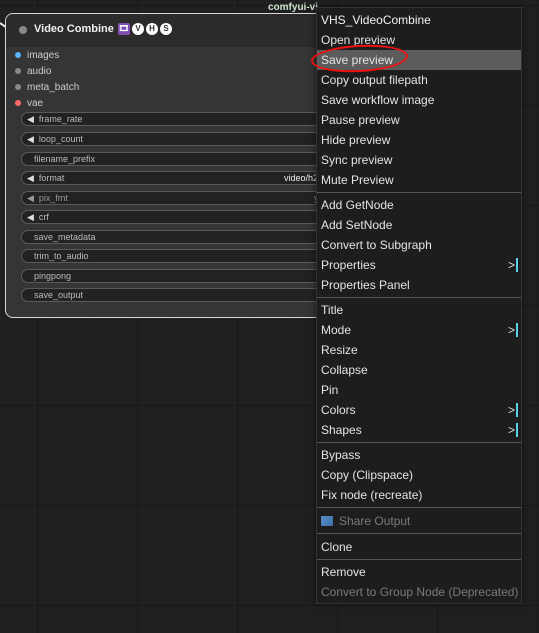 The width and height of the screenshot is (539, 633). Describe the element at coordinates (74, 29) in the screenshot. I see `node-title: Video Combine` at that location.